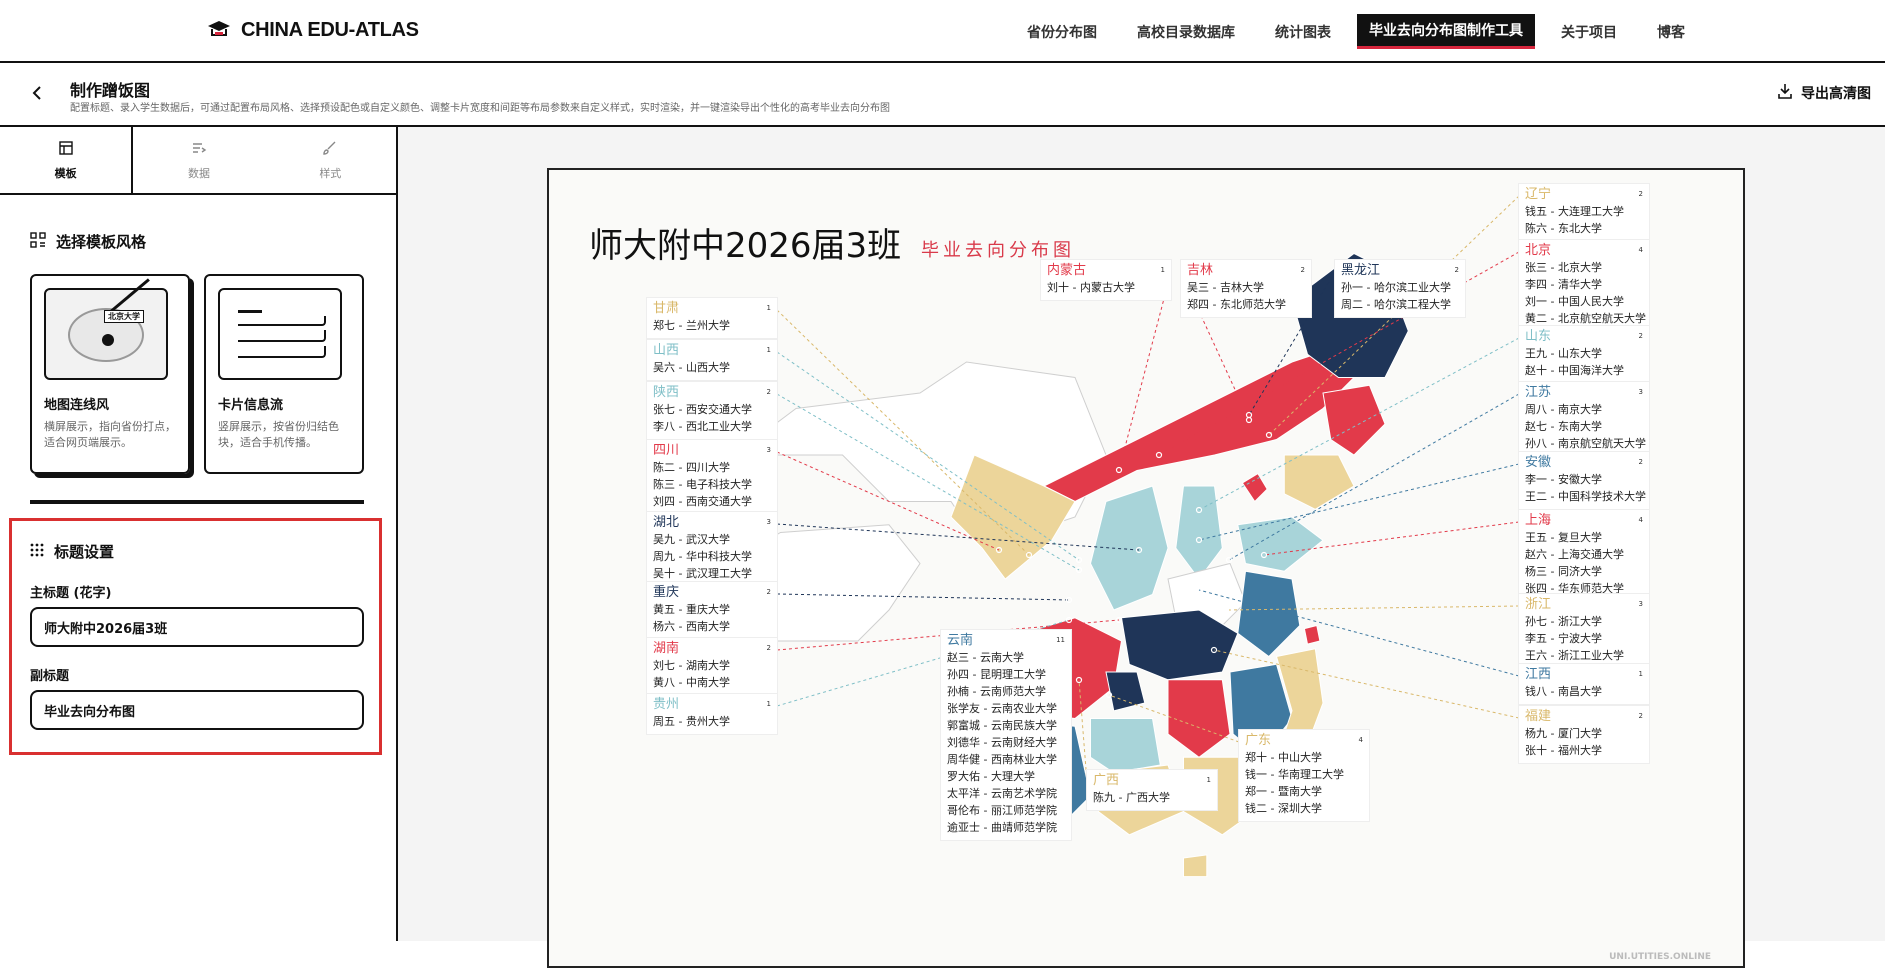 This screenshot has height=968, width=1885. Describe the element at coordinates (1200, 270) in the screenshot. I see `province-name: 吉林` at that location.